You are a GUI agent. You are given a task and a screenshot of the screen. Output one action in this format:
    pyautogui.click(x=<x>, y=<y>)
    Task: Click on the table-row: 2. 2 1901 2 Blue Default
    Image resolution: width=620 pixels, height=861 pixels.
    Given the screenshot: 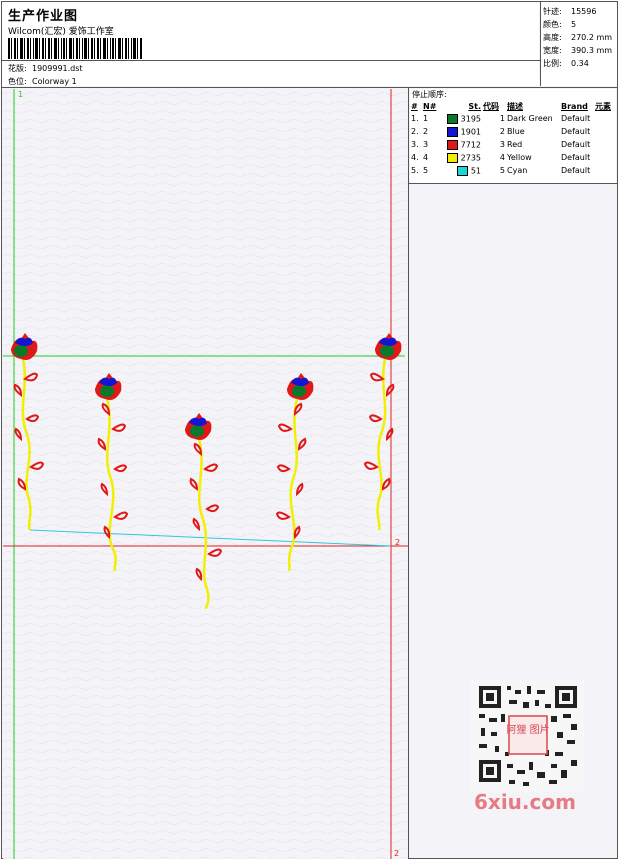 What is the action you would take?
    pyautogui.click(x=501, y=131)
    